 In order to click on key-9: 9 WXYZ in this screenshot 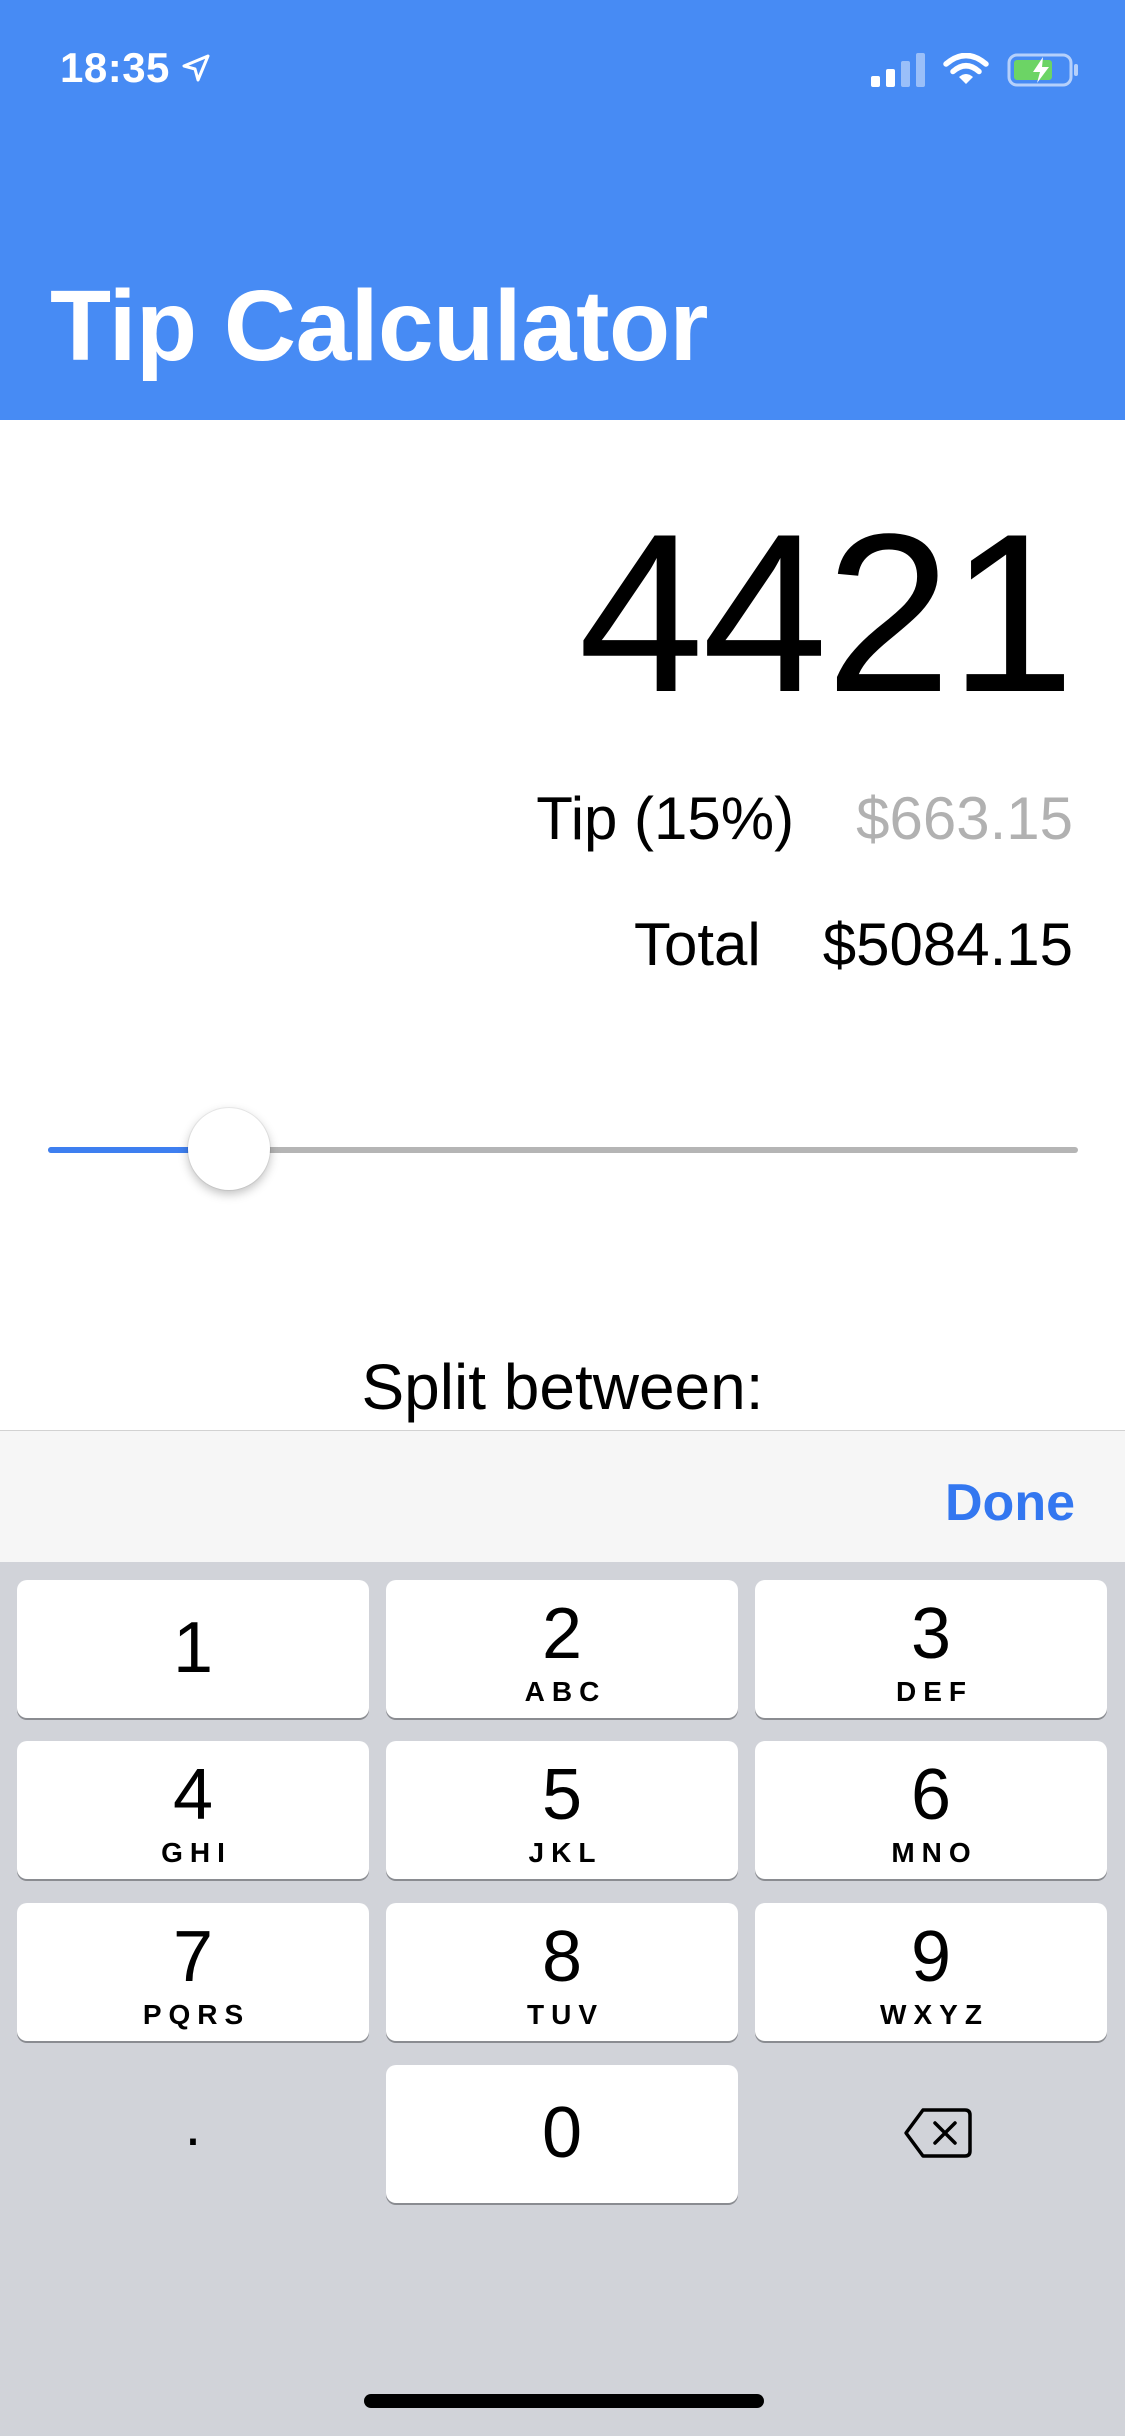, I will do `click(931, 1972)`.